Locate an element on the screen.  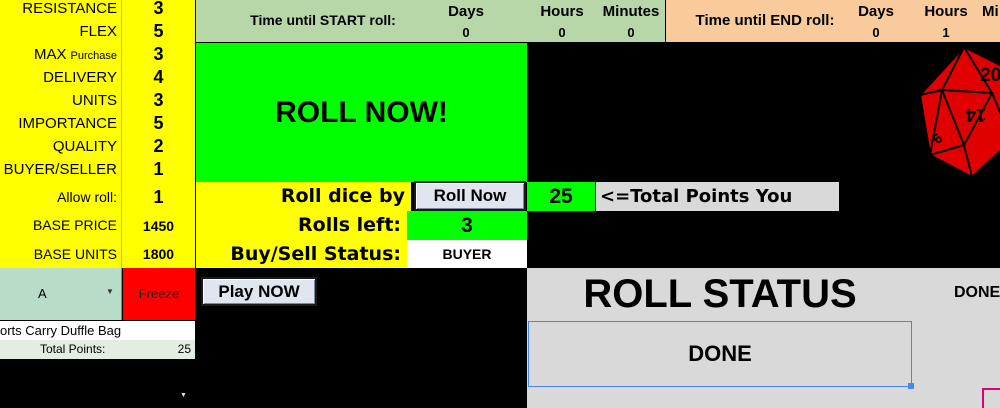
roll-status-title: ROLL STATUS is located at coordinates (720, 294).